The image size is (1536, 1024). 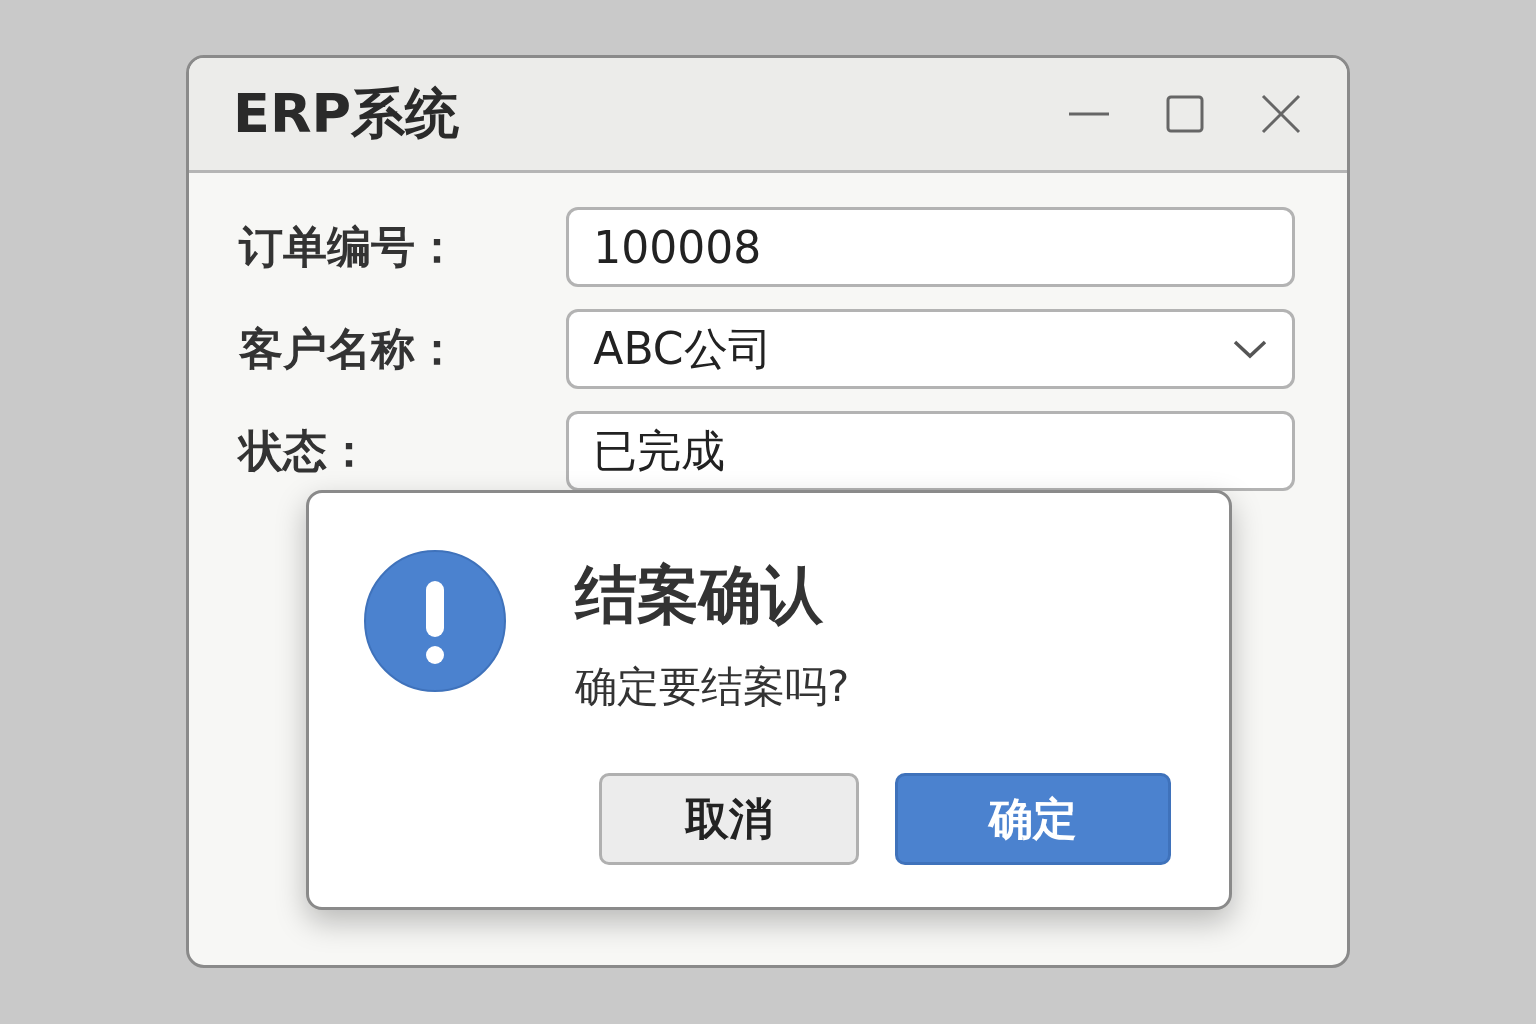 I want to click on input-field: 已完成, so click(x=930, y=451).